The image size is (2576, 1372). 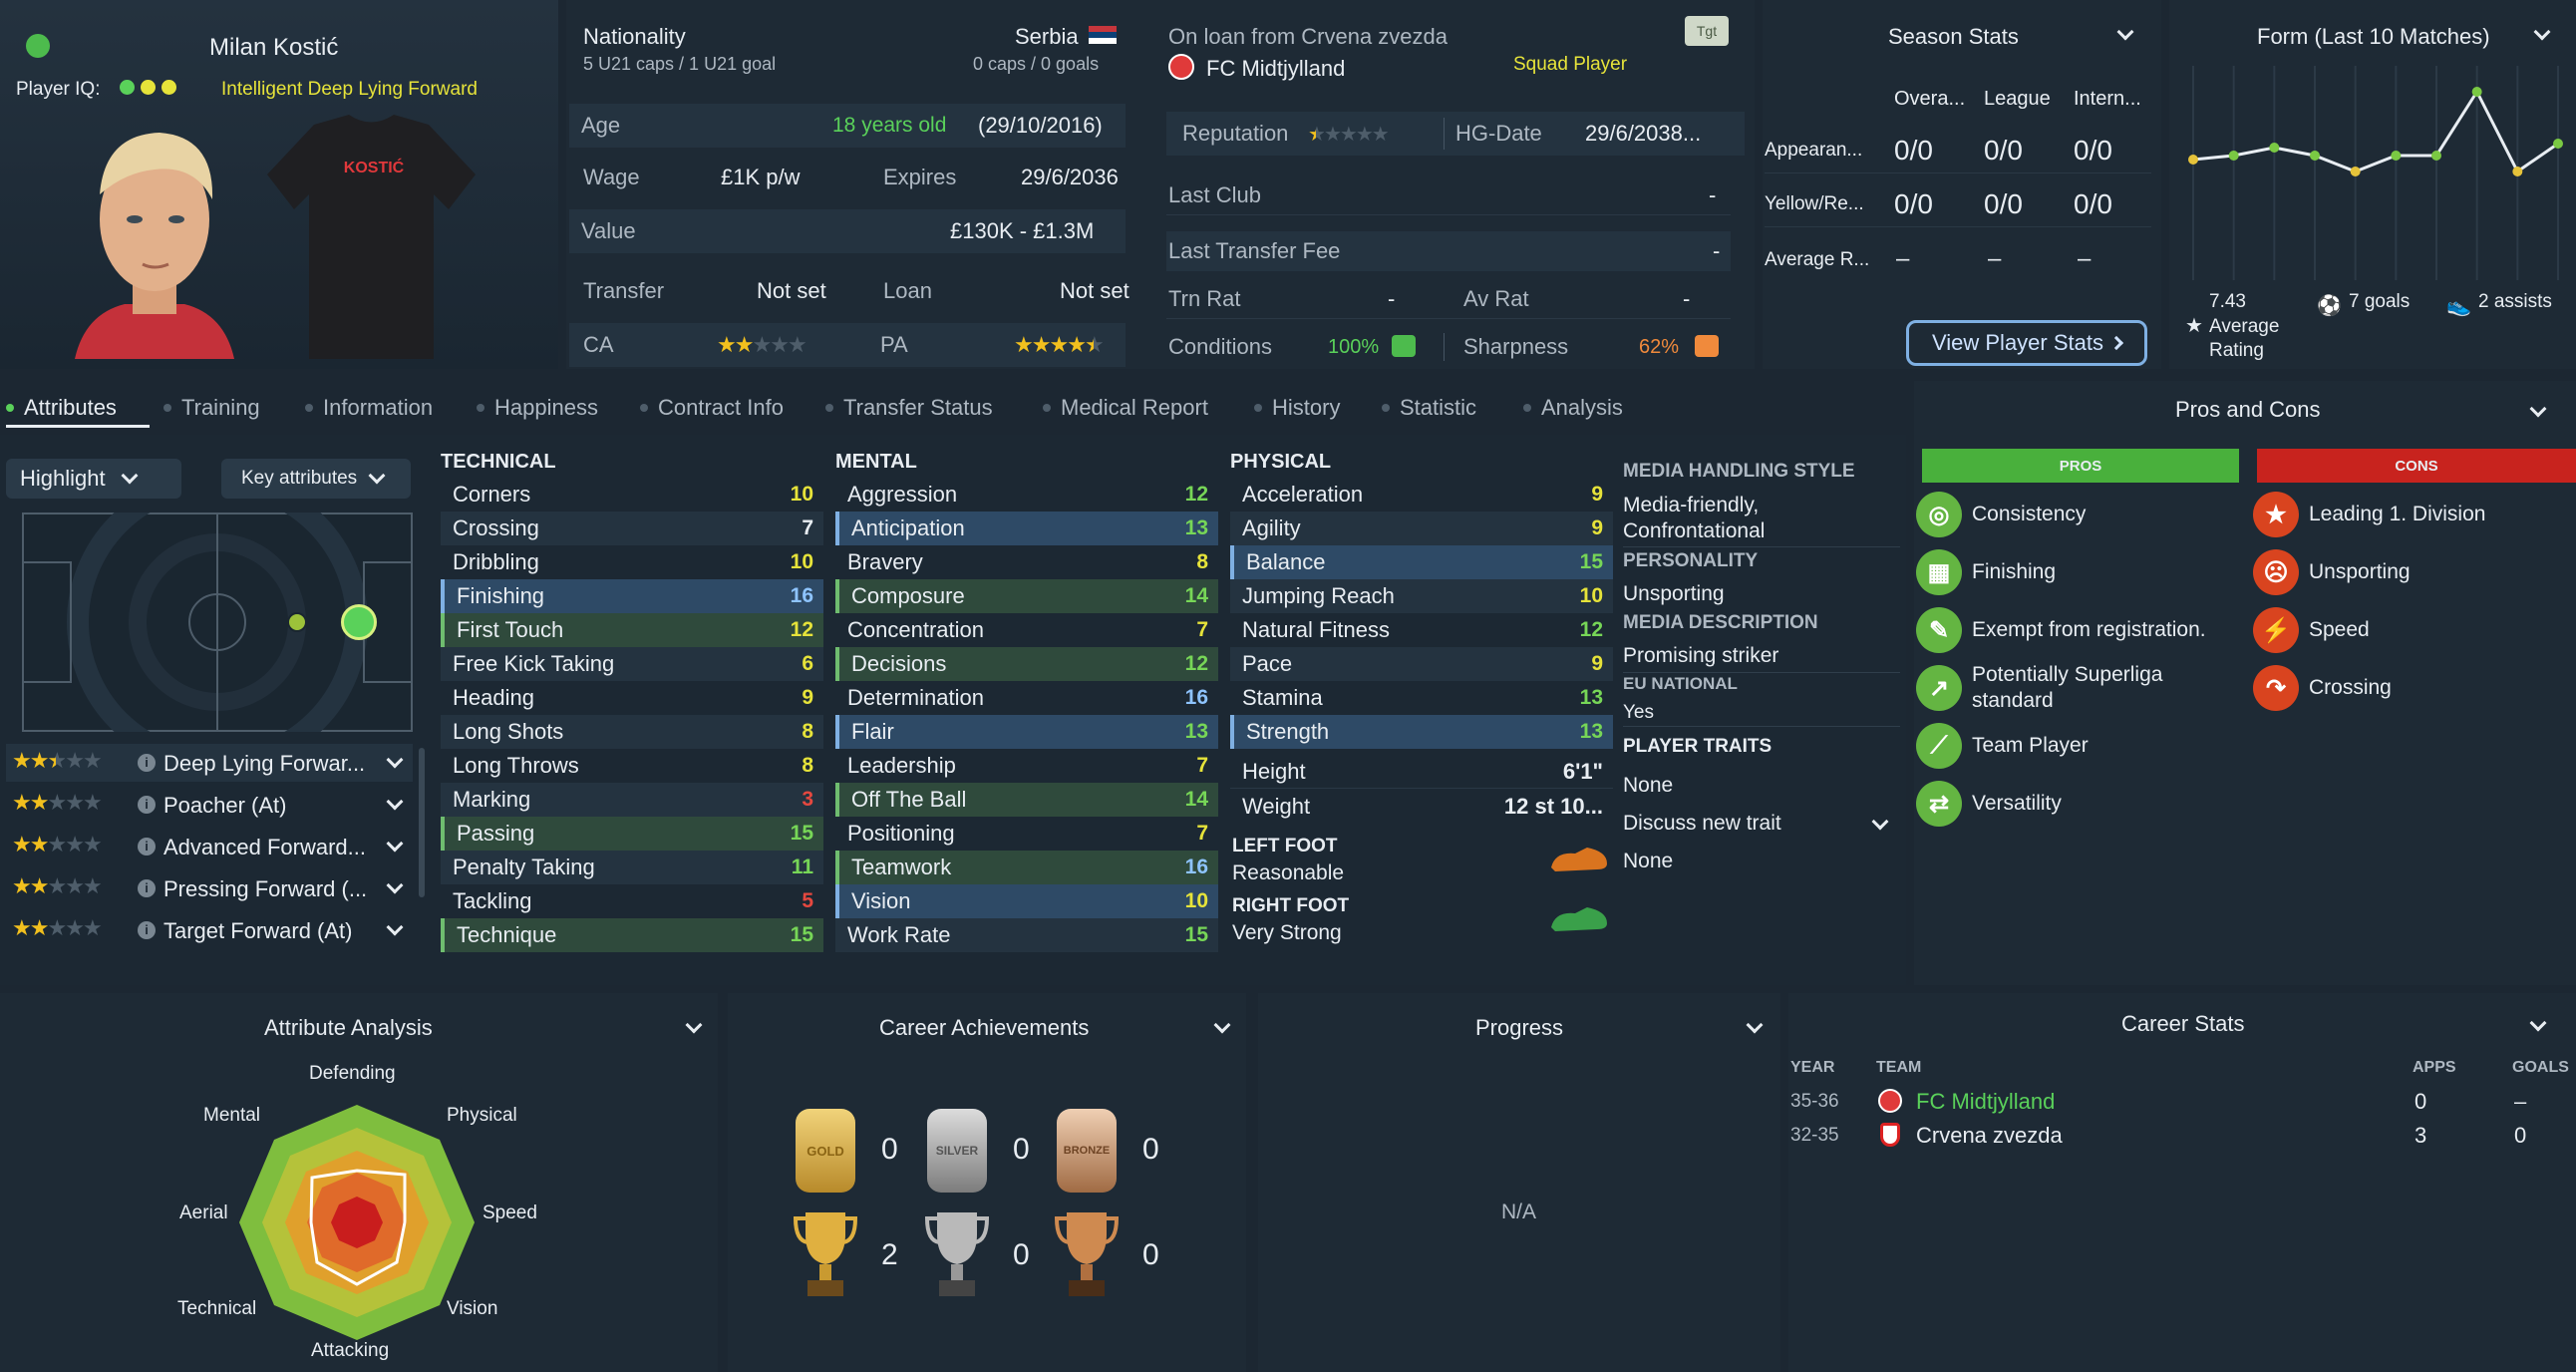 What do you see at coordinates (2182, 1102) in the screenshot?
I see `career-row: 35-36 FC Midtjylland 0 –` at bounding box center [2182, 1102].